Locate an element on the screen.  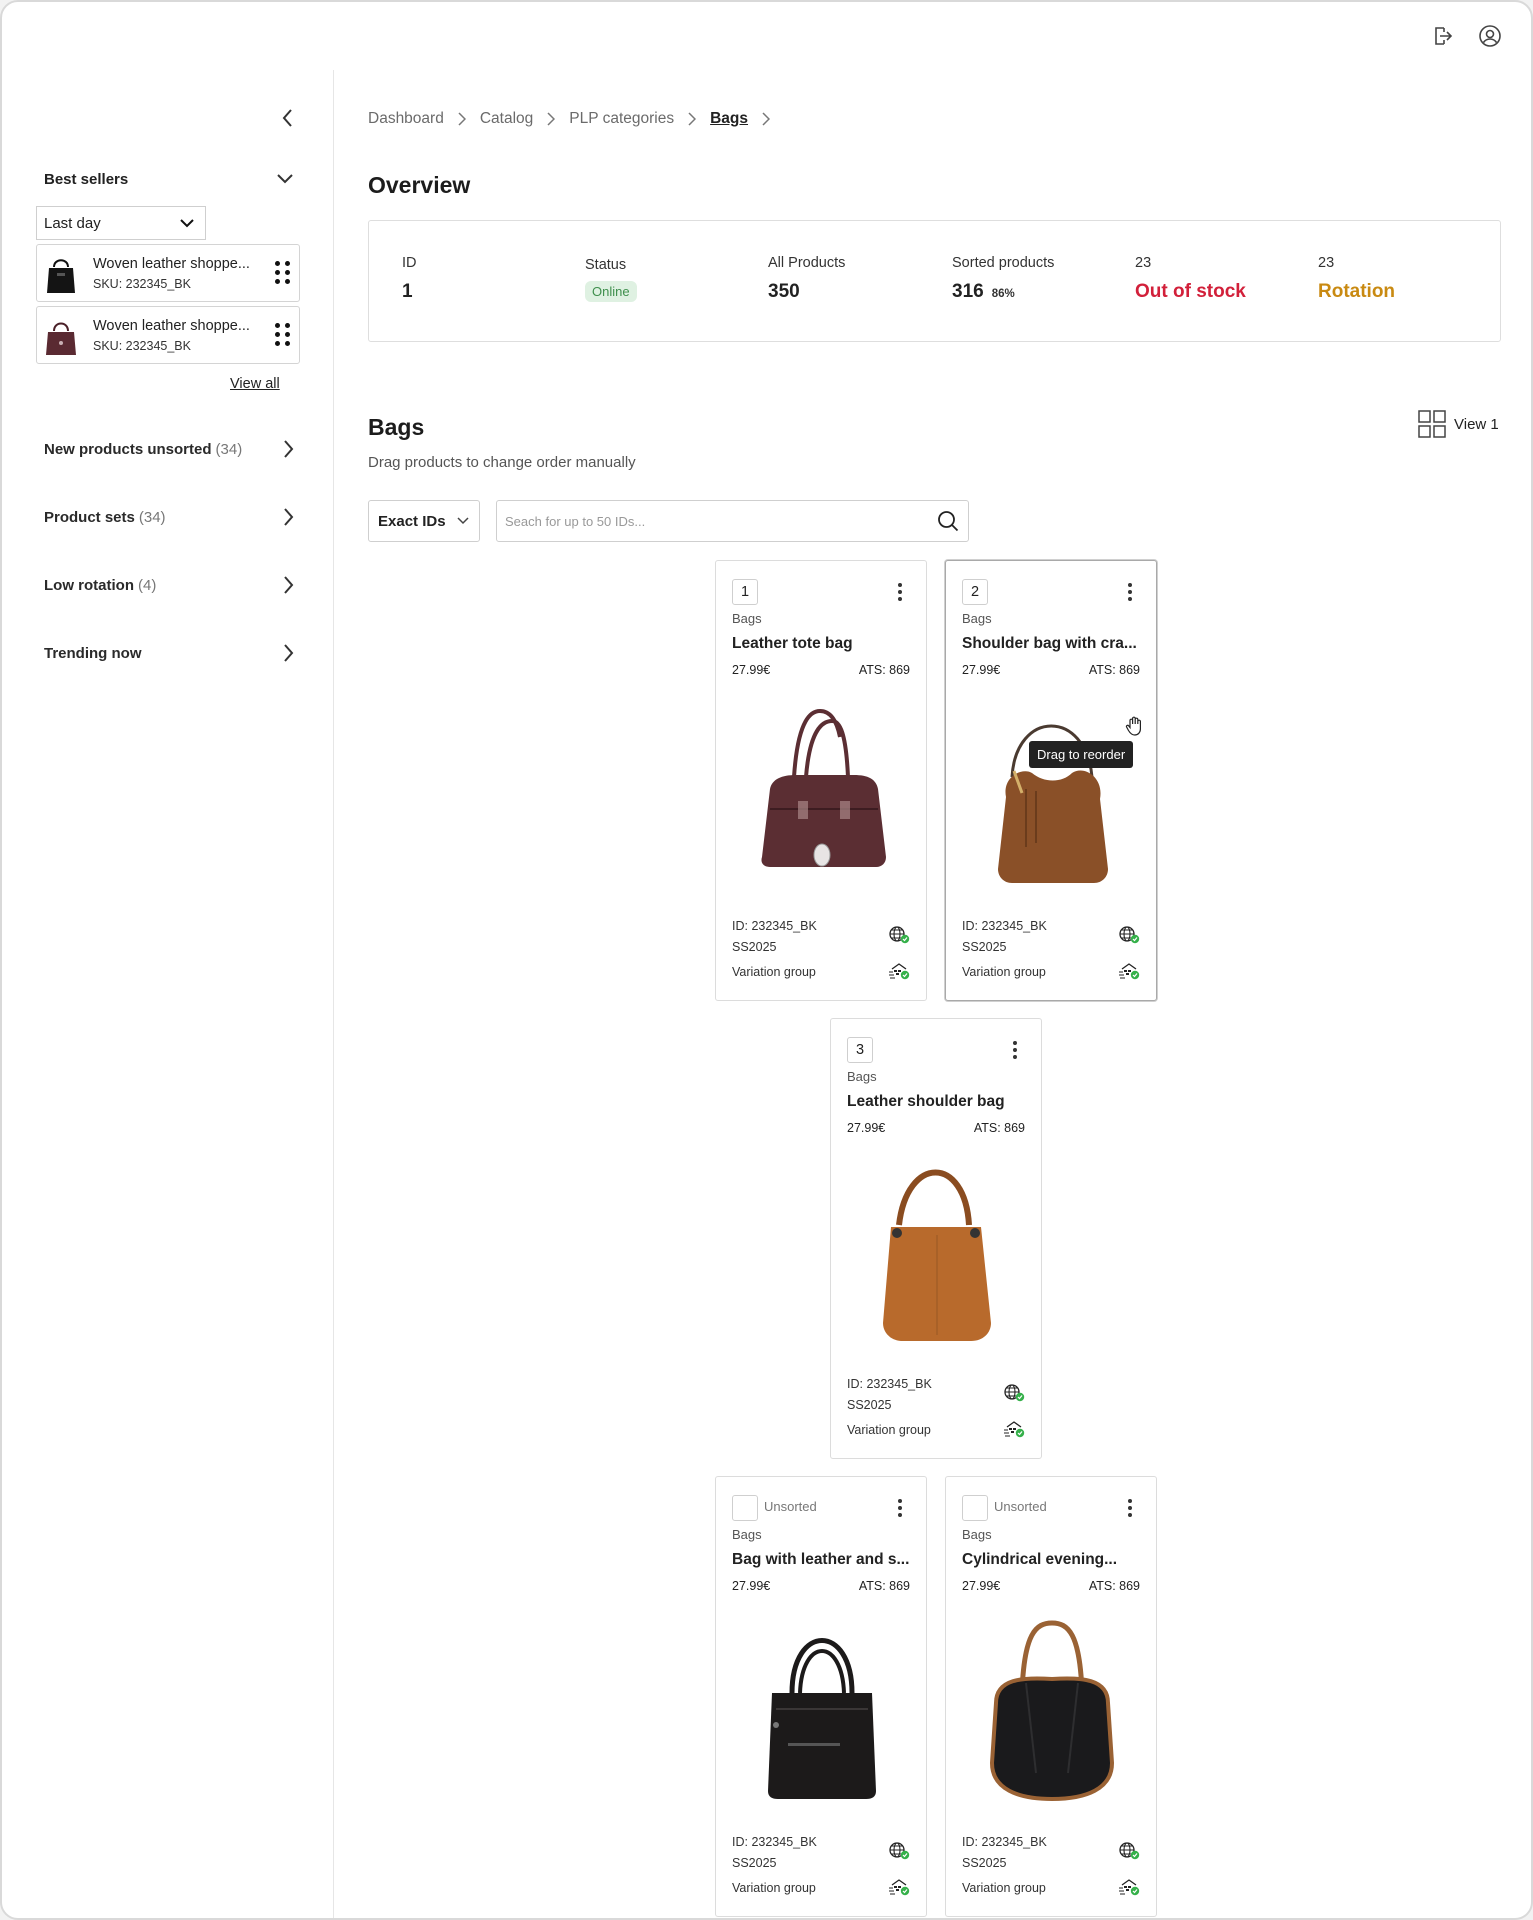
stat-rotation: 23 Rotation is located at coordinates (1356, 279).